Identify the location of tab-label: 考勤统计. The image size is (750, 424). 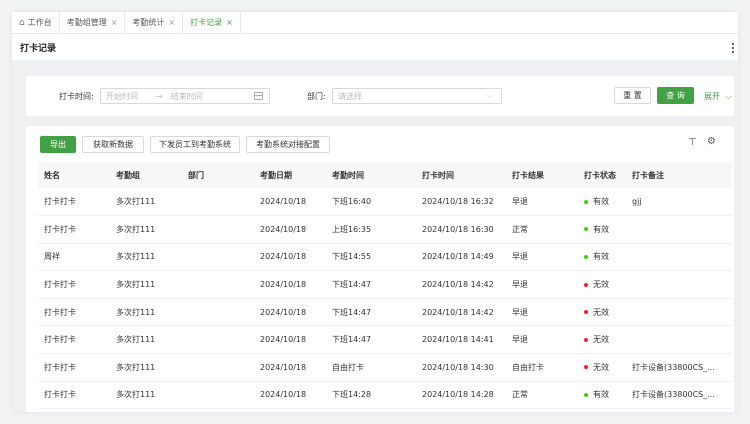
(148, 22).